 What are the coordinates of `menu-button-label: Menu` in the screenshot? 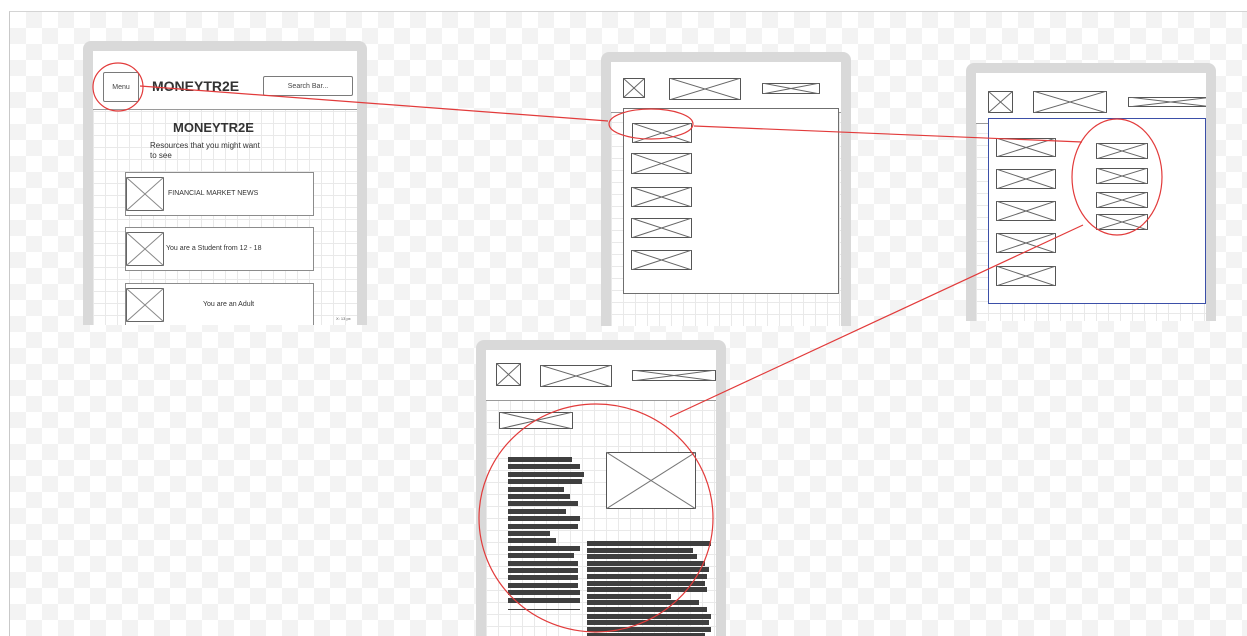 It's located at (121, 87).